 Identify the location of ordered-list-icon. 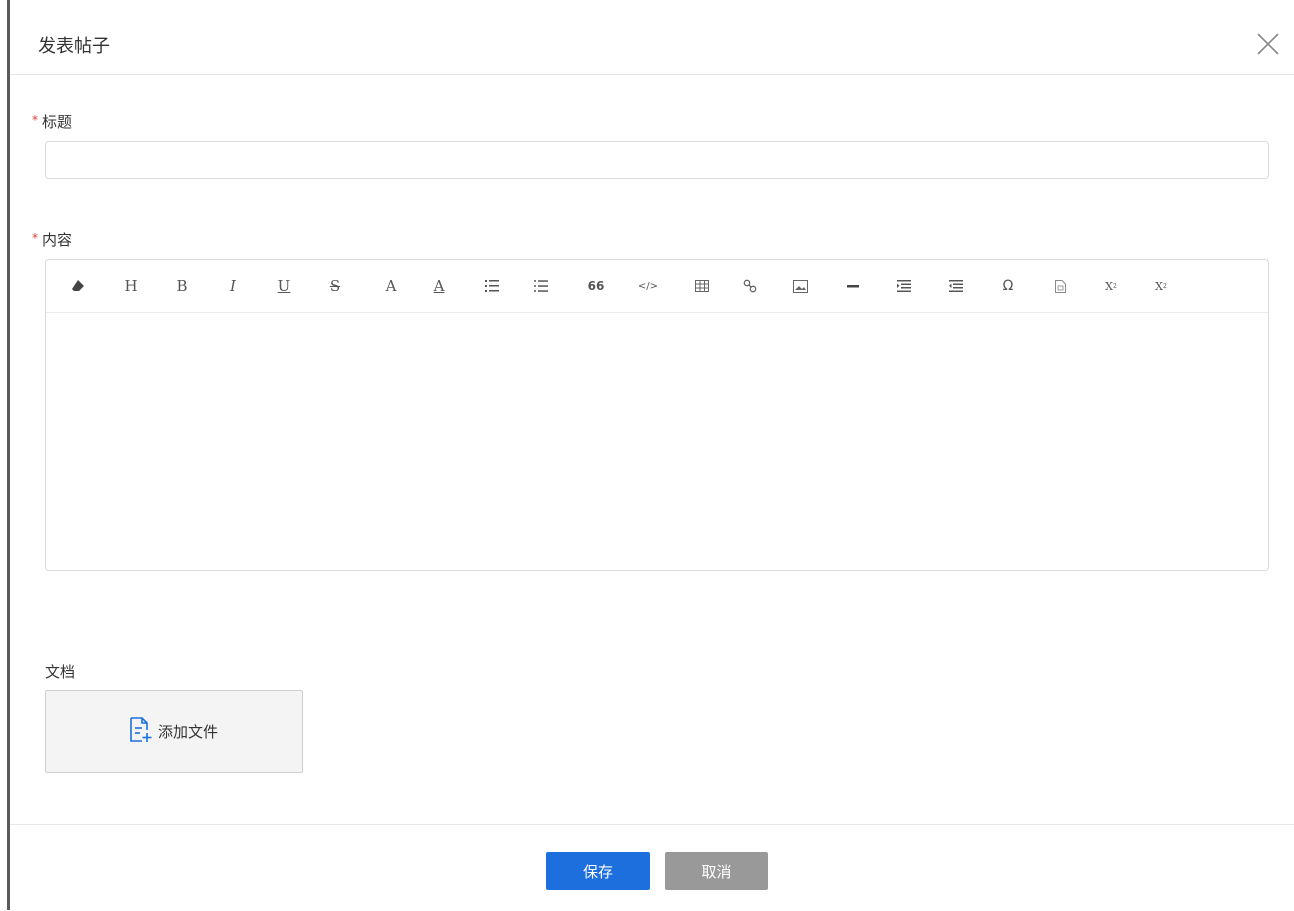
(492, 286).